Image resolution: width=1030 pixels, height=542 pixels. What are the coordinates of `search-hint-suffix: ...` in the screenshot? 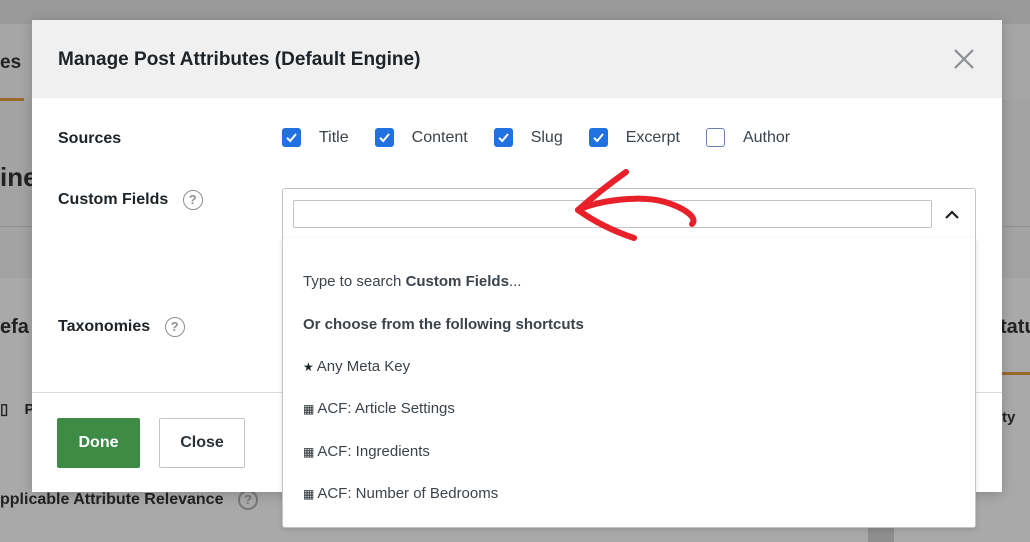 It's located at (515, 281).